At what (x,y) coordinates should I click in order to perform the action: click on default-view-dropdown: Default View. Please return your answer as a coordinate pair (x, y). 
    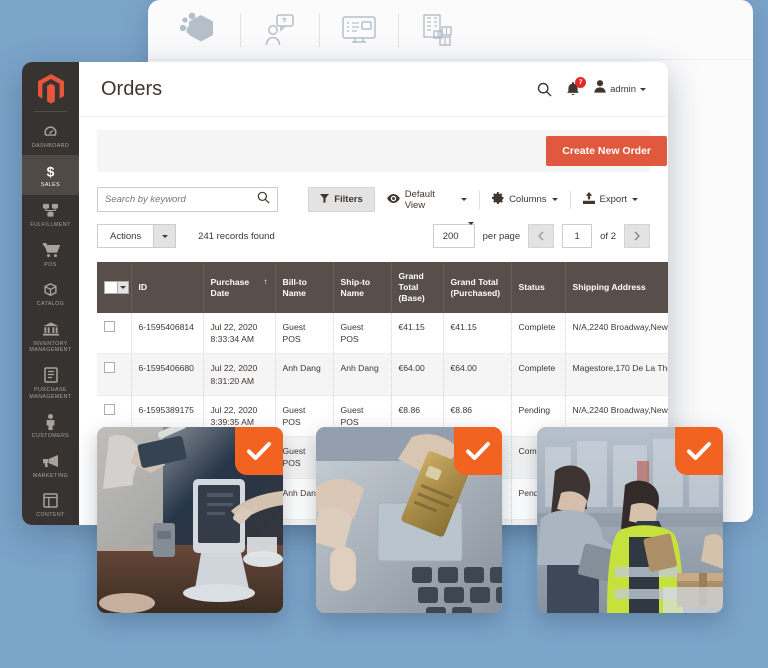
    Looking at the image, I should click on (427, 199).